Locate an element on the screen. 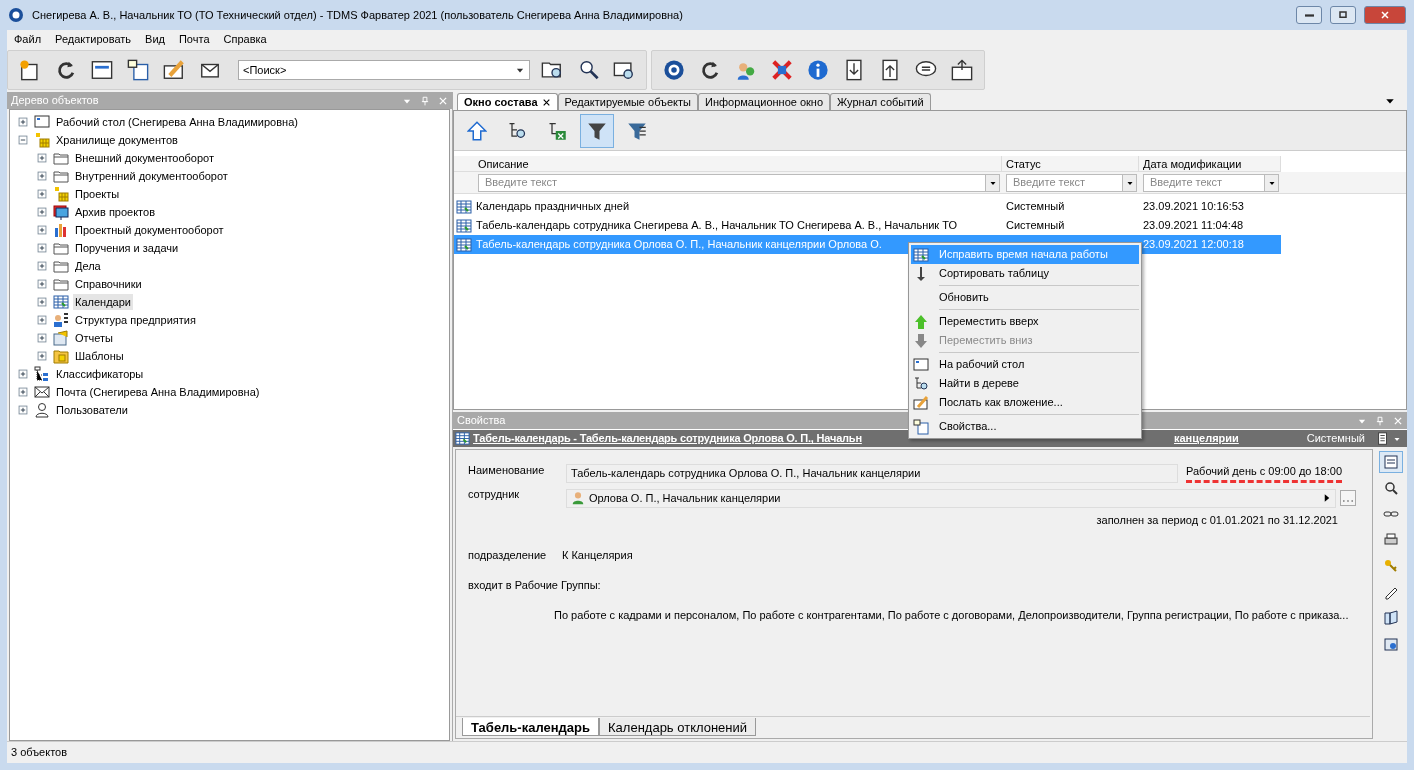 The image size is (1414, 770). menu-item: Найти в дереве is located at coordinates (1025, 383).